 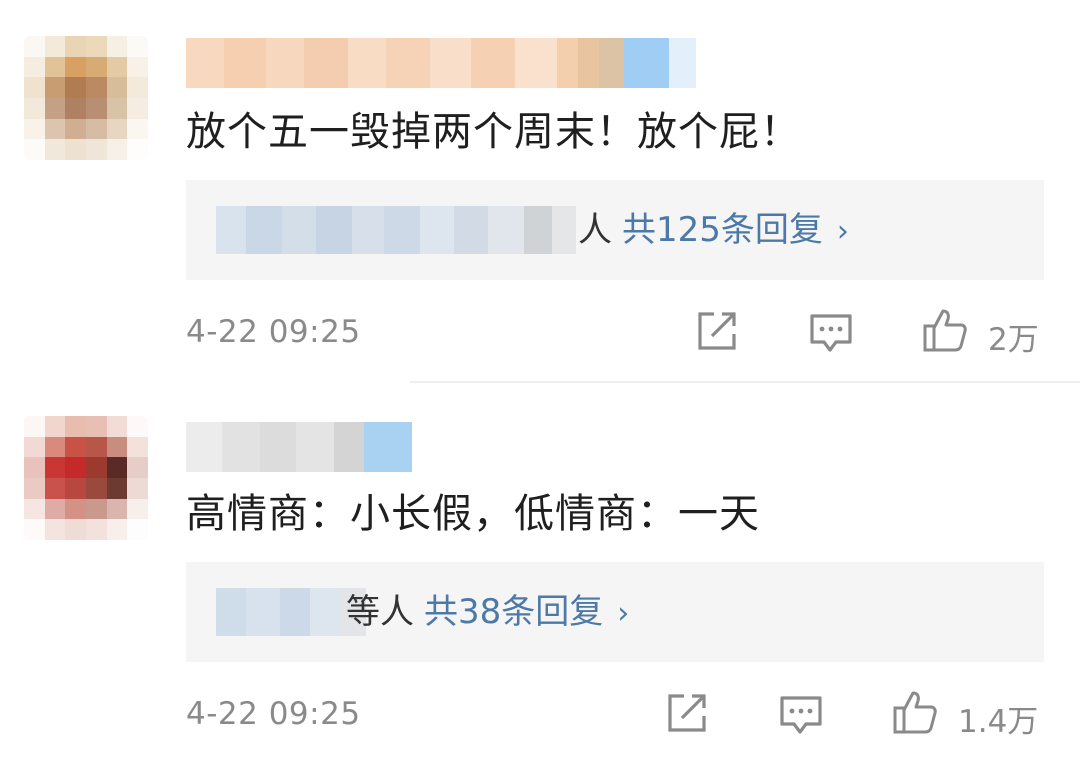 I want to click on reply-summary: 人共125条回复 ›, so click(x=615, y=230).